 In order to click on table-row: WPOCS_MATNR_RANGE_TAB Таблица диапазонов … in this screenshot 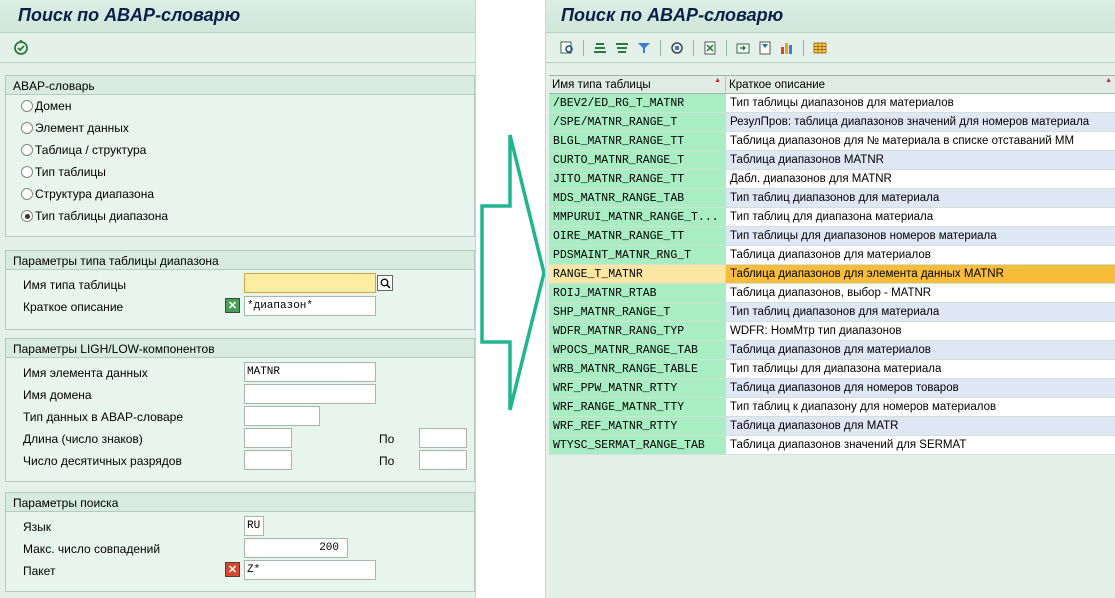, I will do `click(832, 350)`.